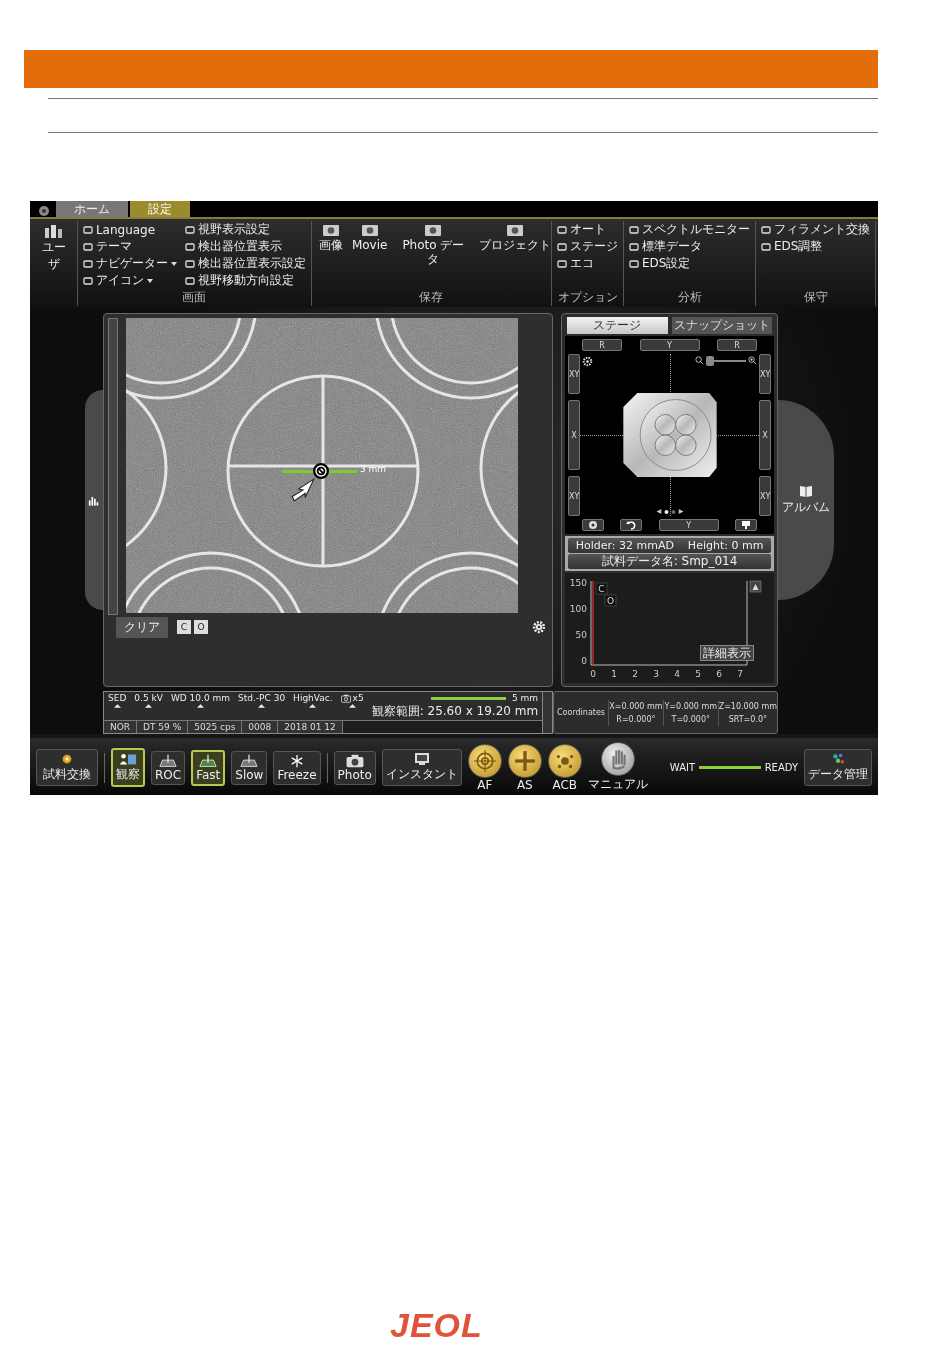  What do you see at coordinates (815, 246) in the screenshot?
I see `ribbon-button: EDS調整` at bounding box center [815, 246].